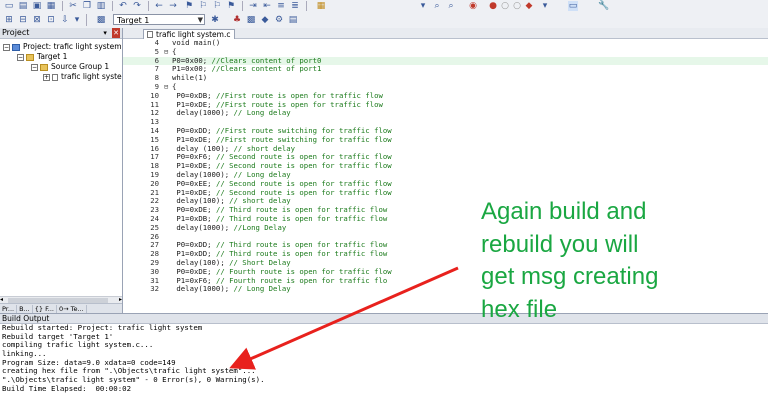 This screenshot has width=768, height=404. What do you see at coordinates (229, 228) in the screenshot?
I see `code-text: delay(1000); //Long Delay` at bounding box center [229, 228].